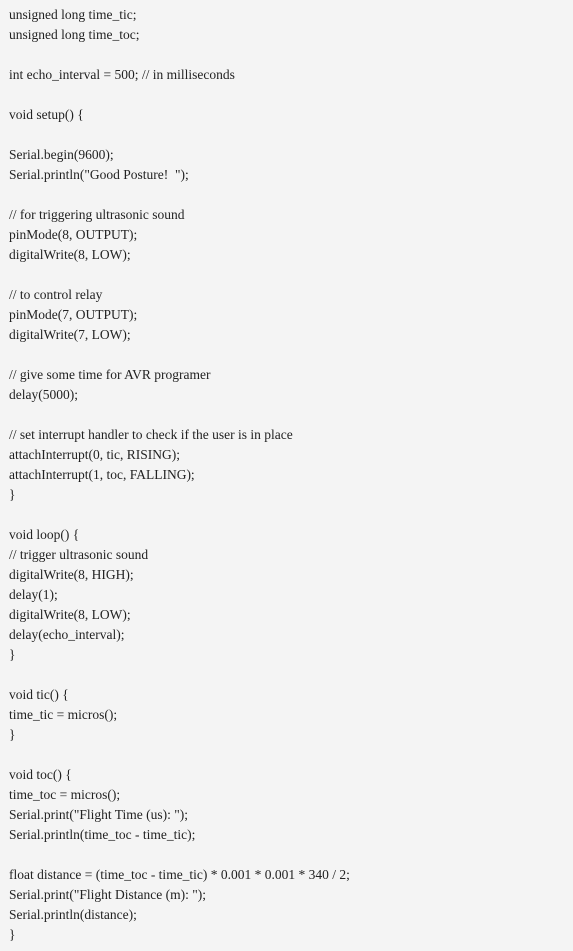 The width and height of the screenshot is (573, 951). What do you see at coordinates (110, 374) in the screenshot?
I see `code-line: // give some time for AVR programer` at bounding box center [110, 374].